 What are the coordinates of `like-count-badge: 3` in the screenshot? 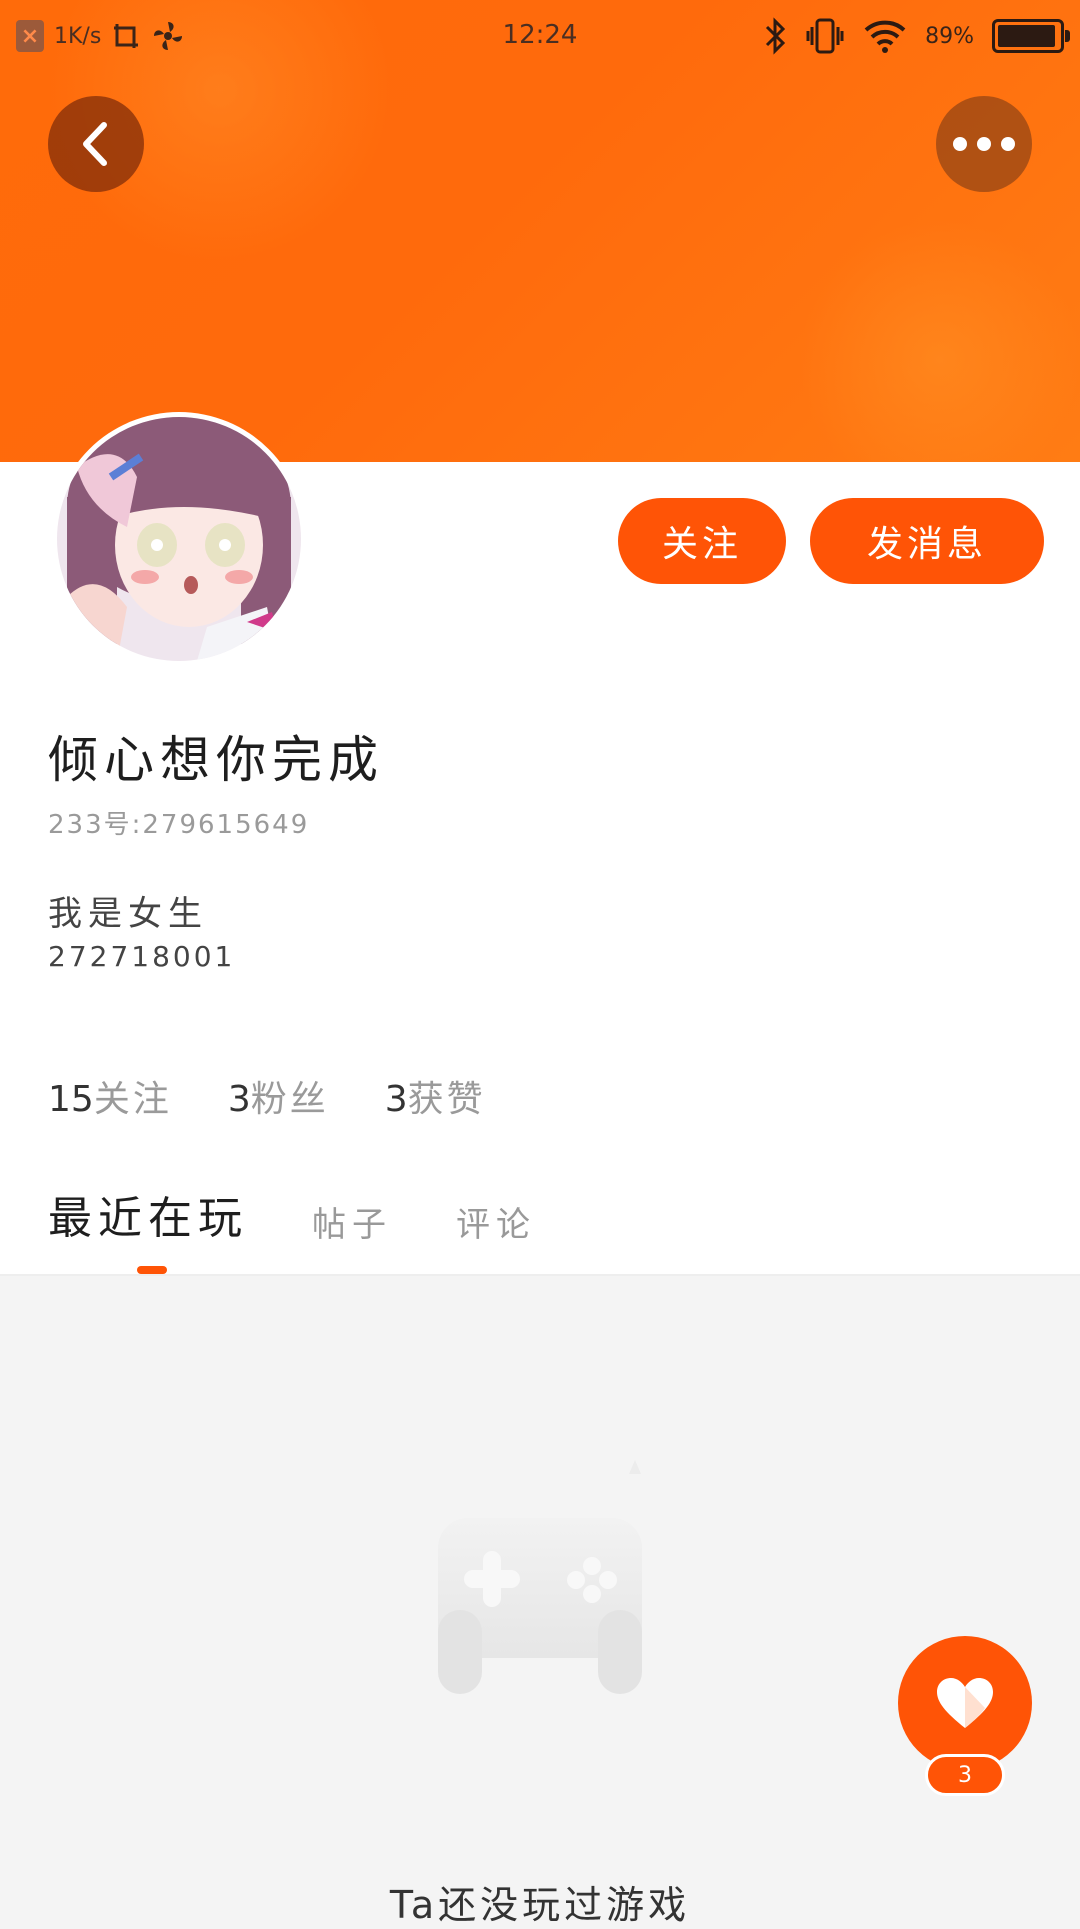 It's located at (965, 1775).